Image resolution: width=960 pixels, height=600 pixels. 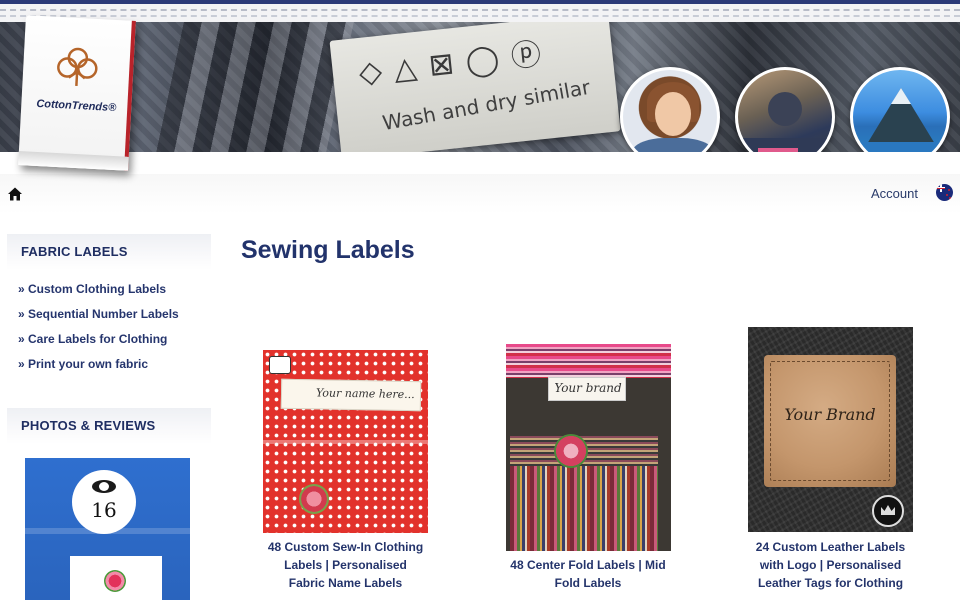 What do you see at coordinates (480, 2) in the screenshot?
I see `top-navy-strip` at bounding box center [480, 2].